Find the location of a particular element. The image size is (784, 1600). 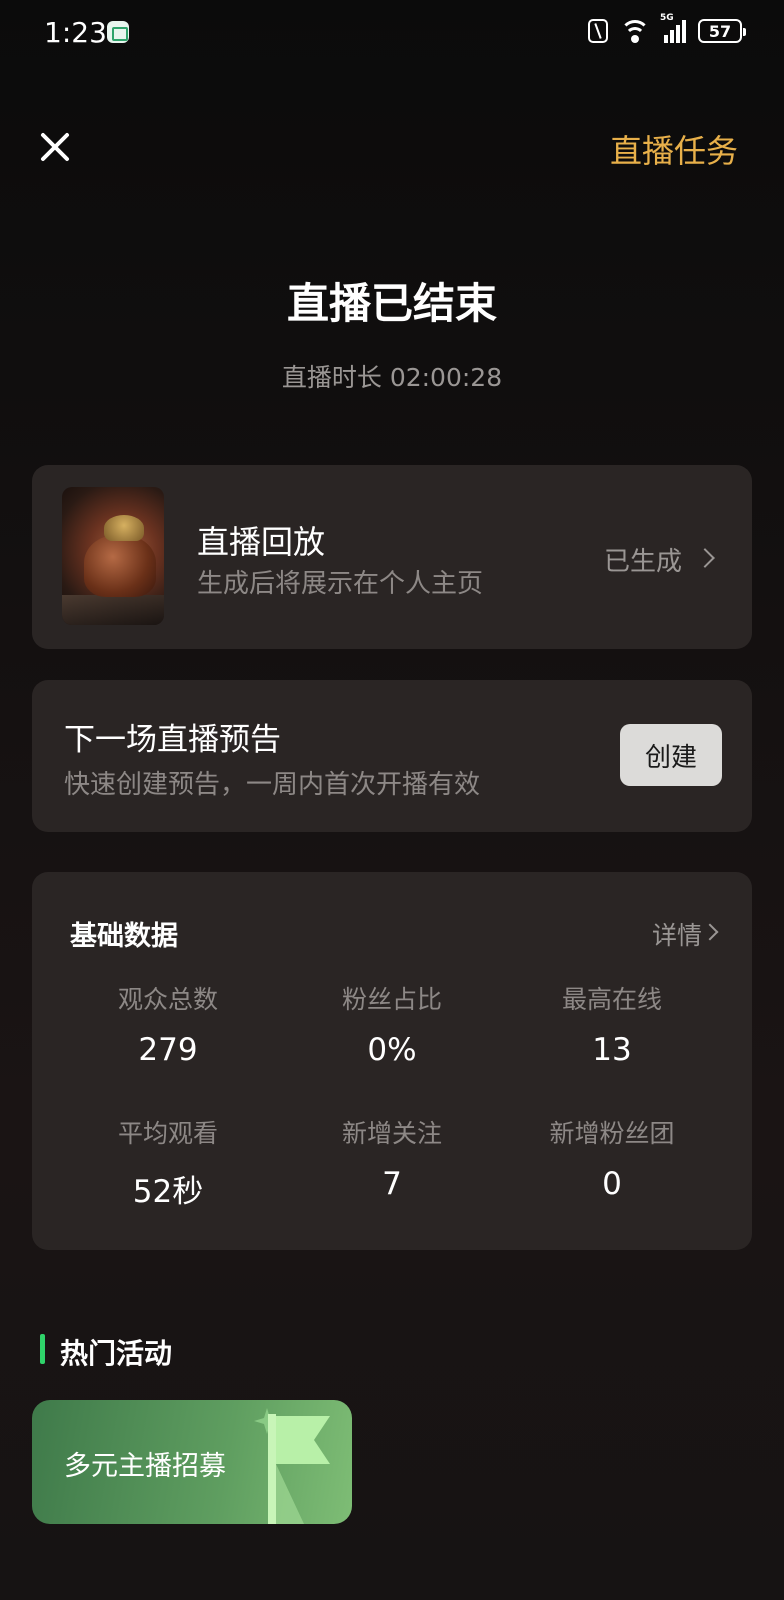

preview-title: 下一场直播预告 is located at coordinates (172, 740).